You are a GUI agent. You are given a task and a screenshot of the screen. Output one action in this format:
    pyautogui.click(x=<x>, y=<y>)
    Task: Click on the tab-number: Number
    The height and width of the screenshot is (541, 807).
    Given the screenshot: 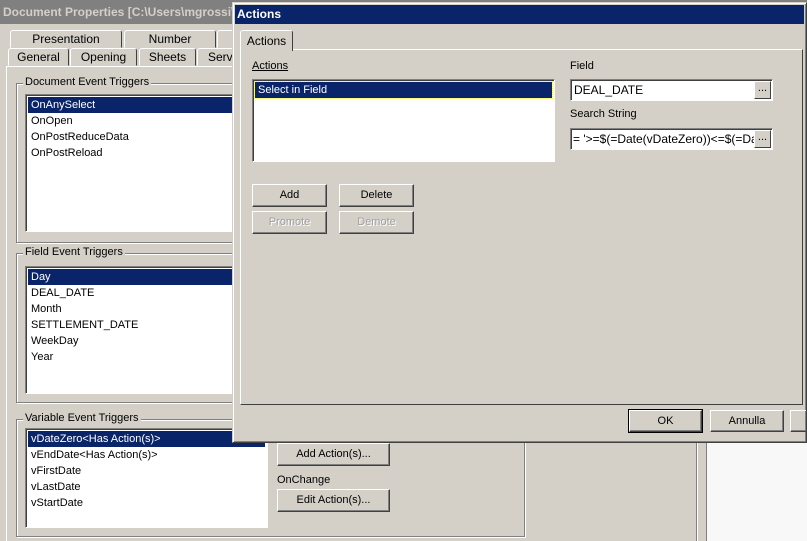 What is the action you would take?
    pyautogui.click(x=170, y=39)
    